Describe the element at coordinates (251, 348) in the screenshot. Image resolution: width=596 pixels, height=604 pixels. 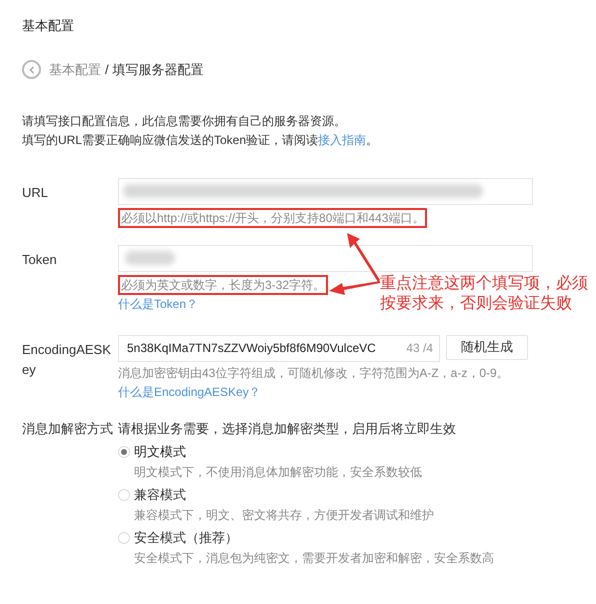
I see `field-value: 5n38KqIMa7TN7sZZVWoiy5bf8f6M90VulceVC` at that location.